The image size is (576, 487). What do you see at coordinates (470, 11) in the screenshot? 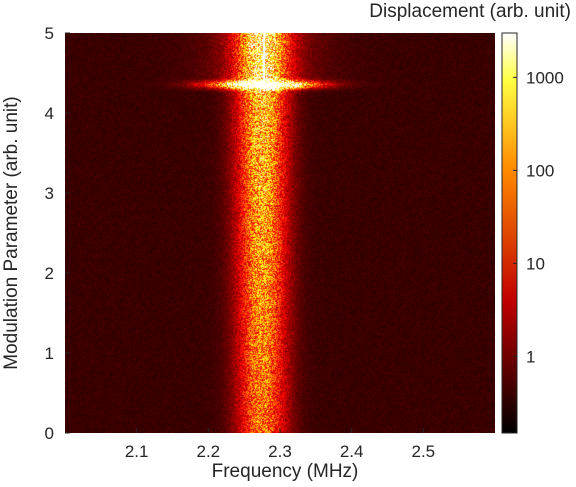
I see `colorbar-label: Displacement (arb. unit)` at bounding box center [470, 11].